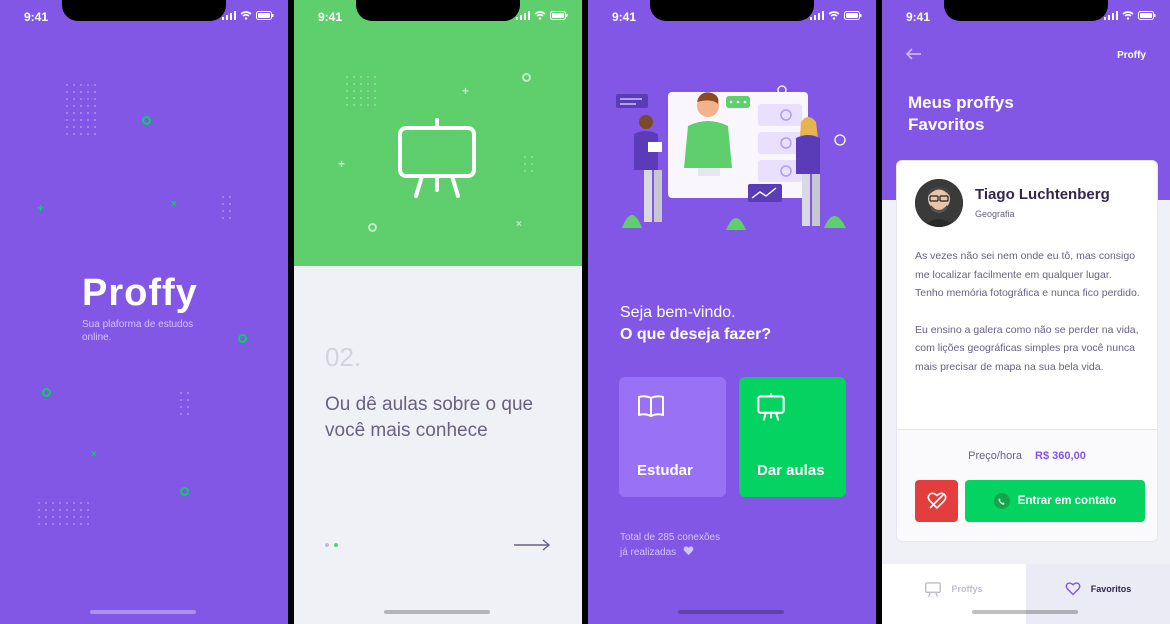  I want to click on tab-favoritos: Favoritos, so click(1098, 594).